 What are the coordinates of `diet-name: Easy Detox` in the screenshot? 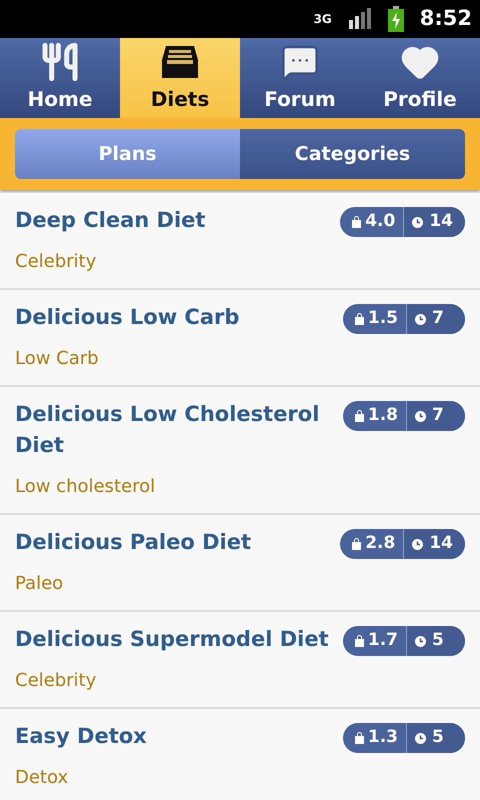 It's located at (81, 736).